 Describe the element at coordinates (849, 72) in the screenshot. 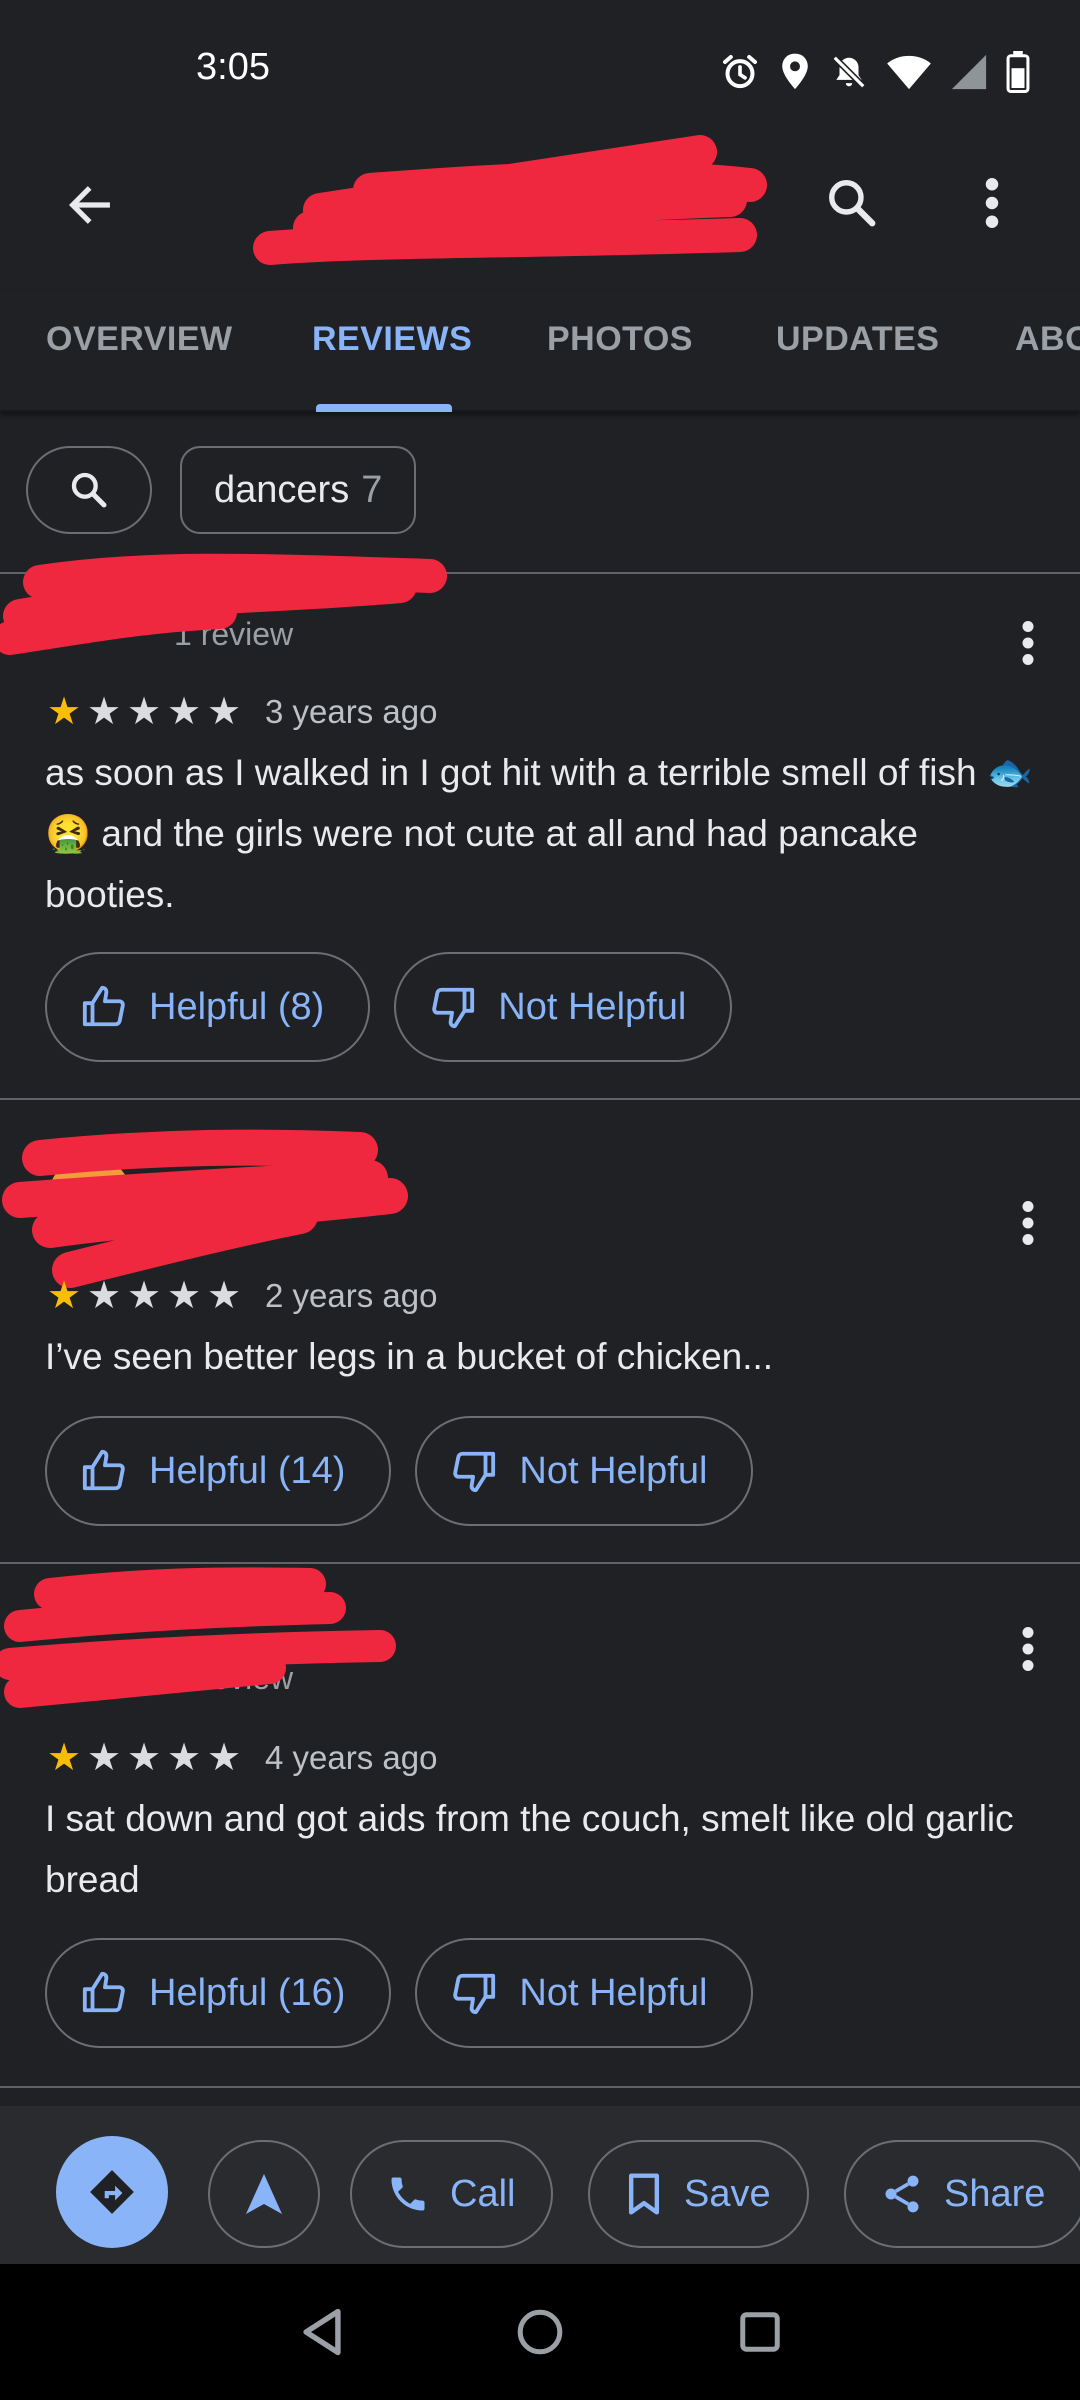

I see `notifications-off-icon` at that location.